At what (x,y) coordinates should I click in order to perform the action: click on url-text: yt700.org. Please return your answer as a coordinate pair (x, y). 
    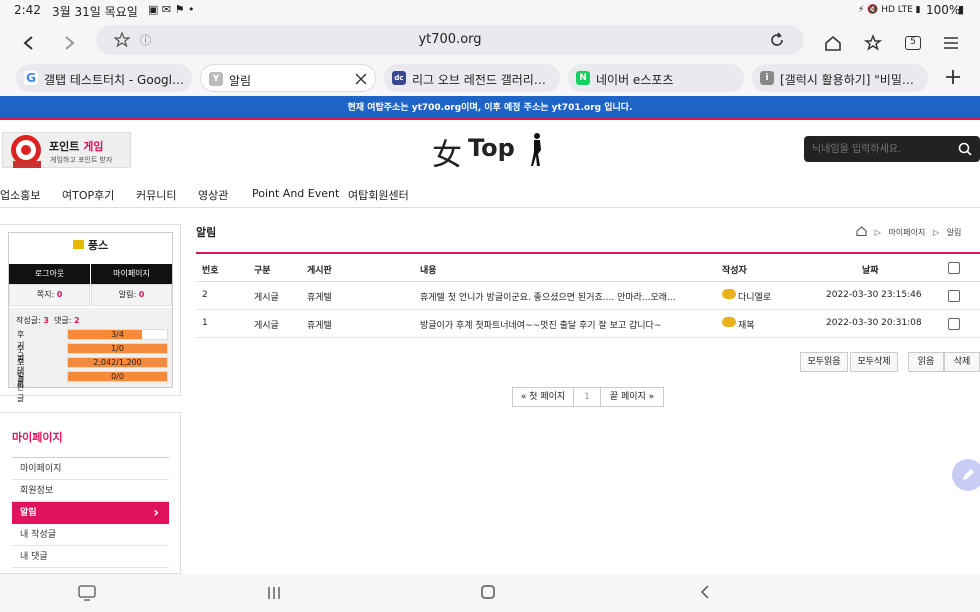
    Looking at the image, I should click on (450, 39).